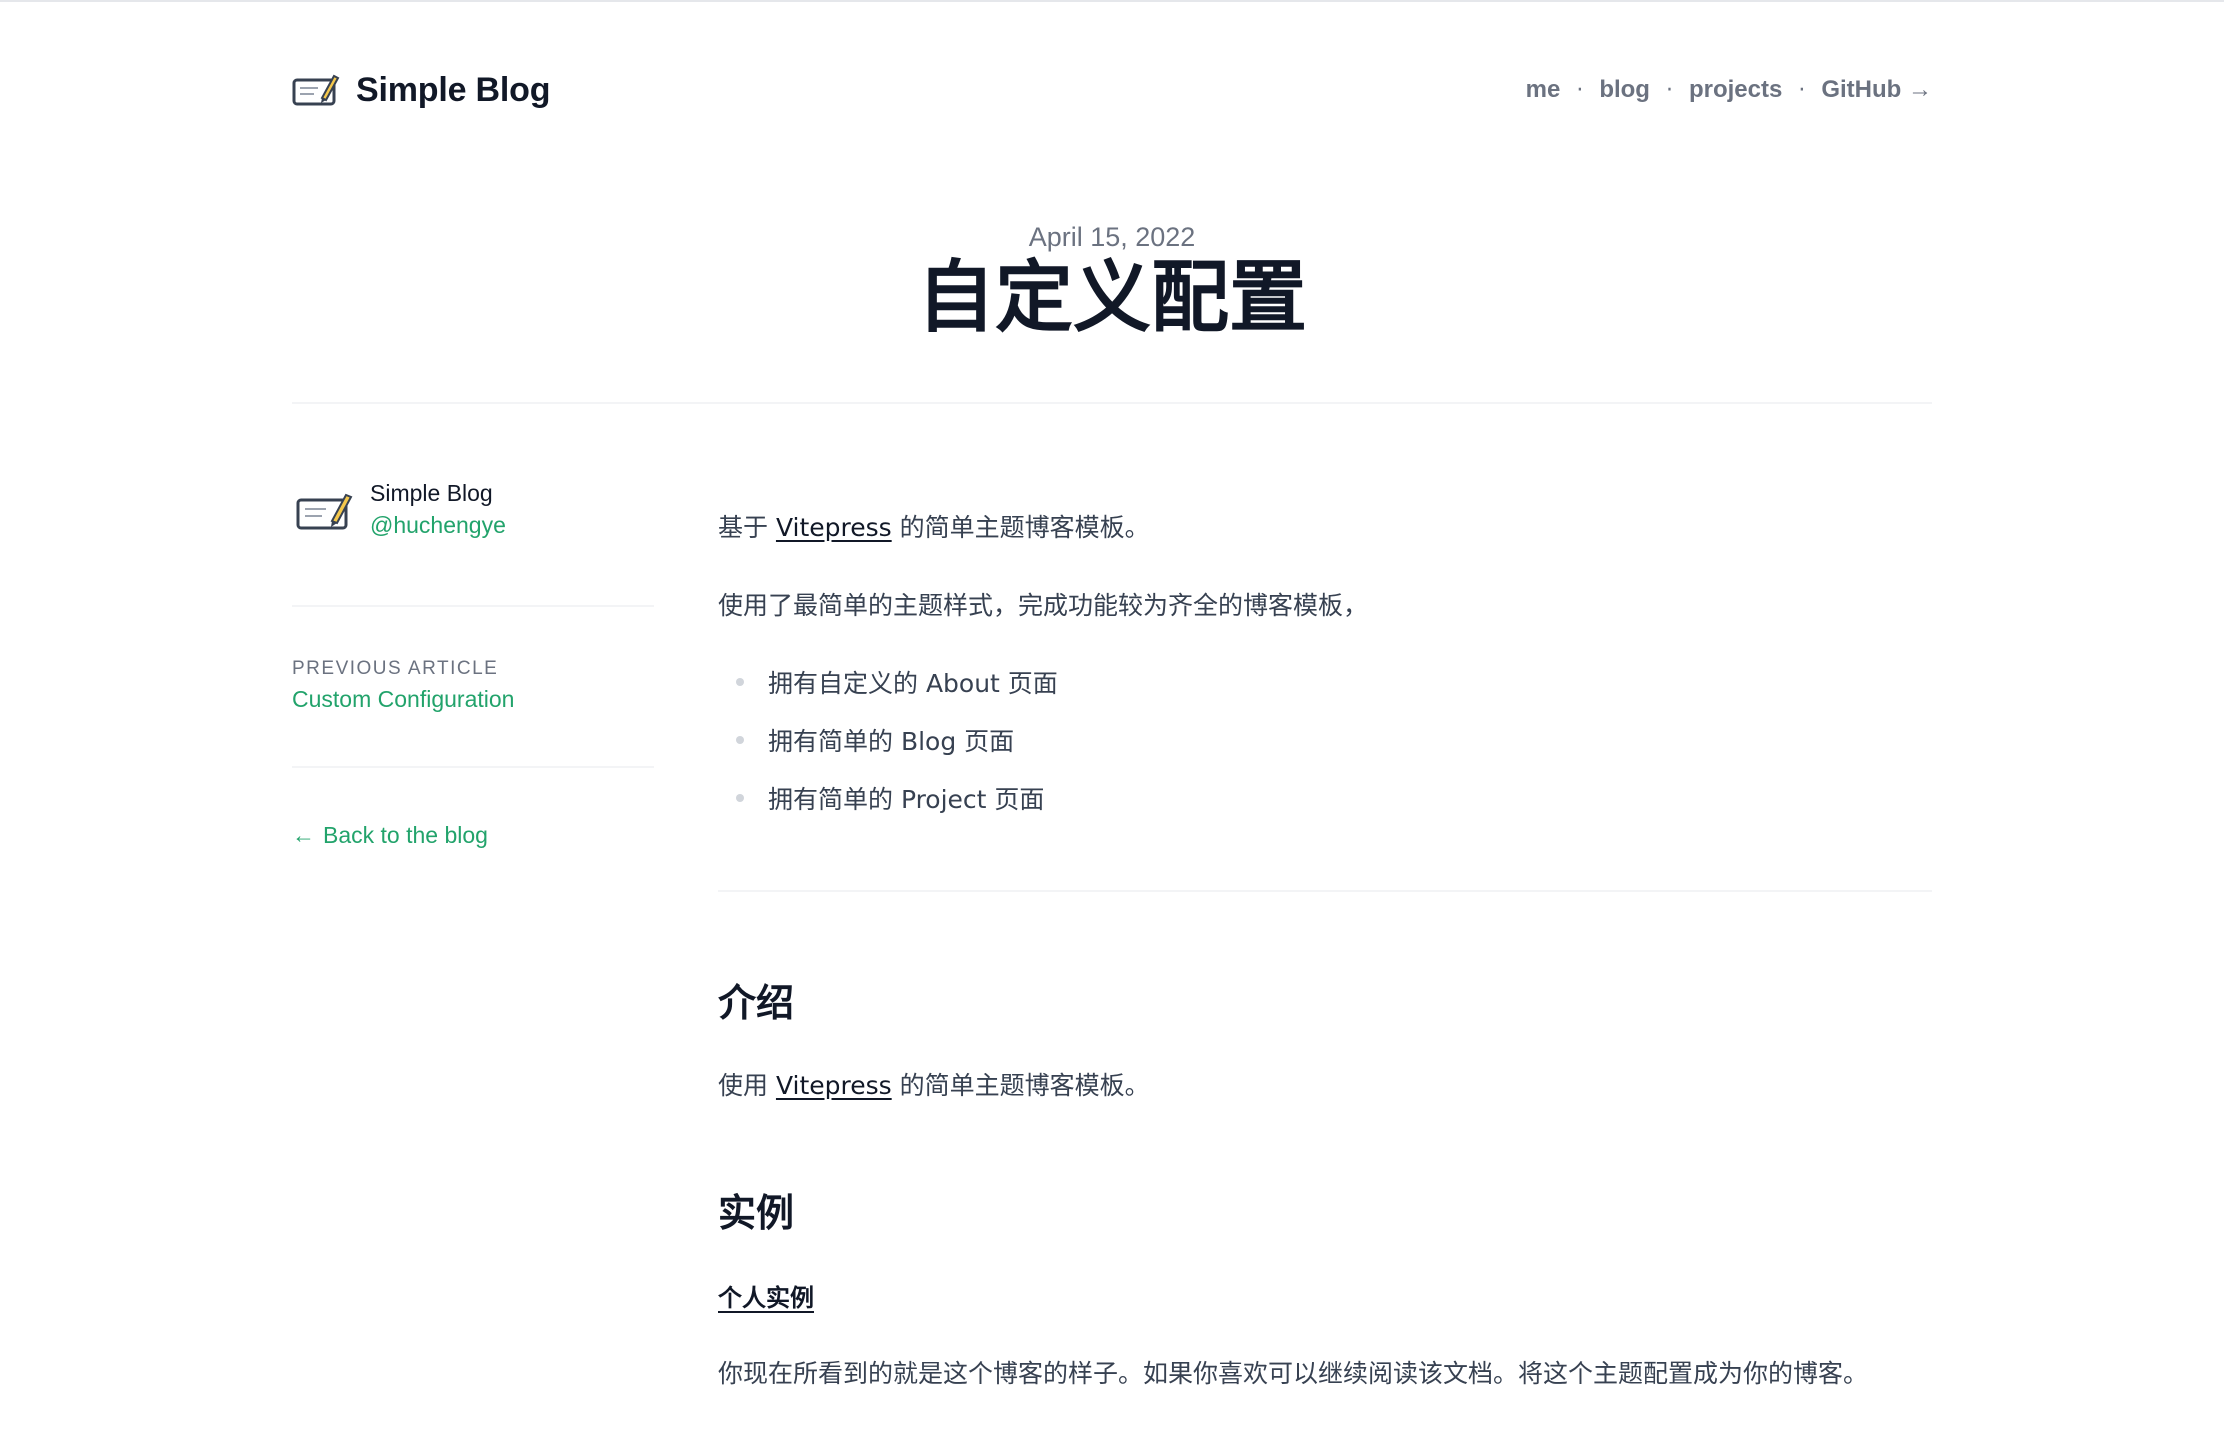 The image size is (2224, 1448). What do you see at coordinates (395, 668) in the screenshot?
I see `previous-article-label: PREVIOUS ARTICLE` at bounding box center [395, 668].